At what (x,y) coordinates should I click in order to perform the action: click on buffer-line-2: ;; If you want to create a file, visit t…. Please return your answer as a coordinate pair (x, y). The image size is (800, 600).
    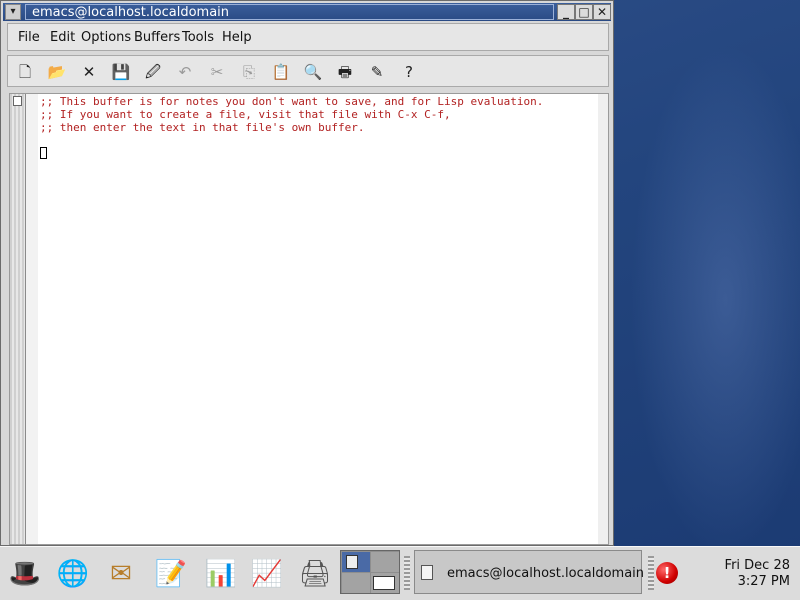
    Looking at the image, I should click on (245, 114).